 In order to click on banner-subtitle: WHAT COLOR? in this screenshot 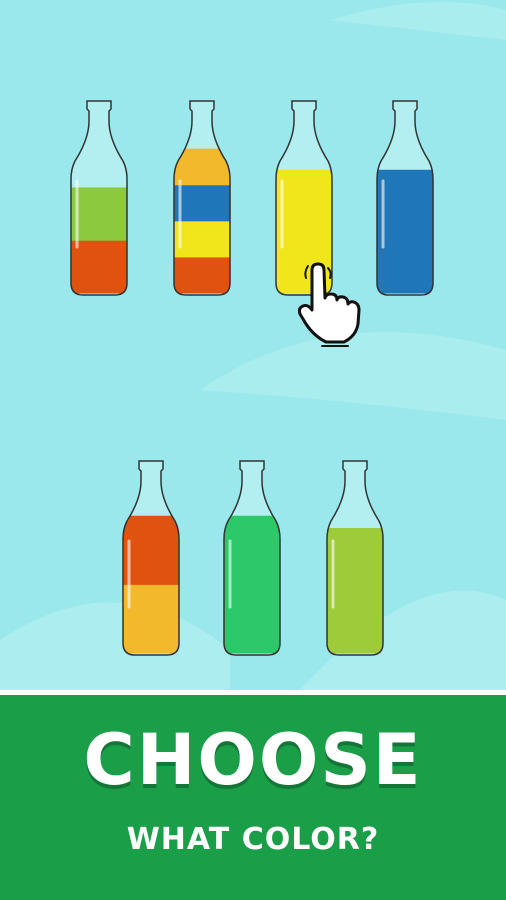, I will do `click(253, 839)`.